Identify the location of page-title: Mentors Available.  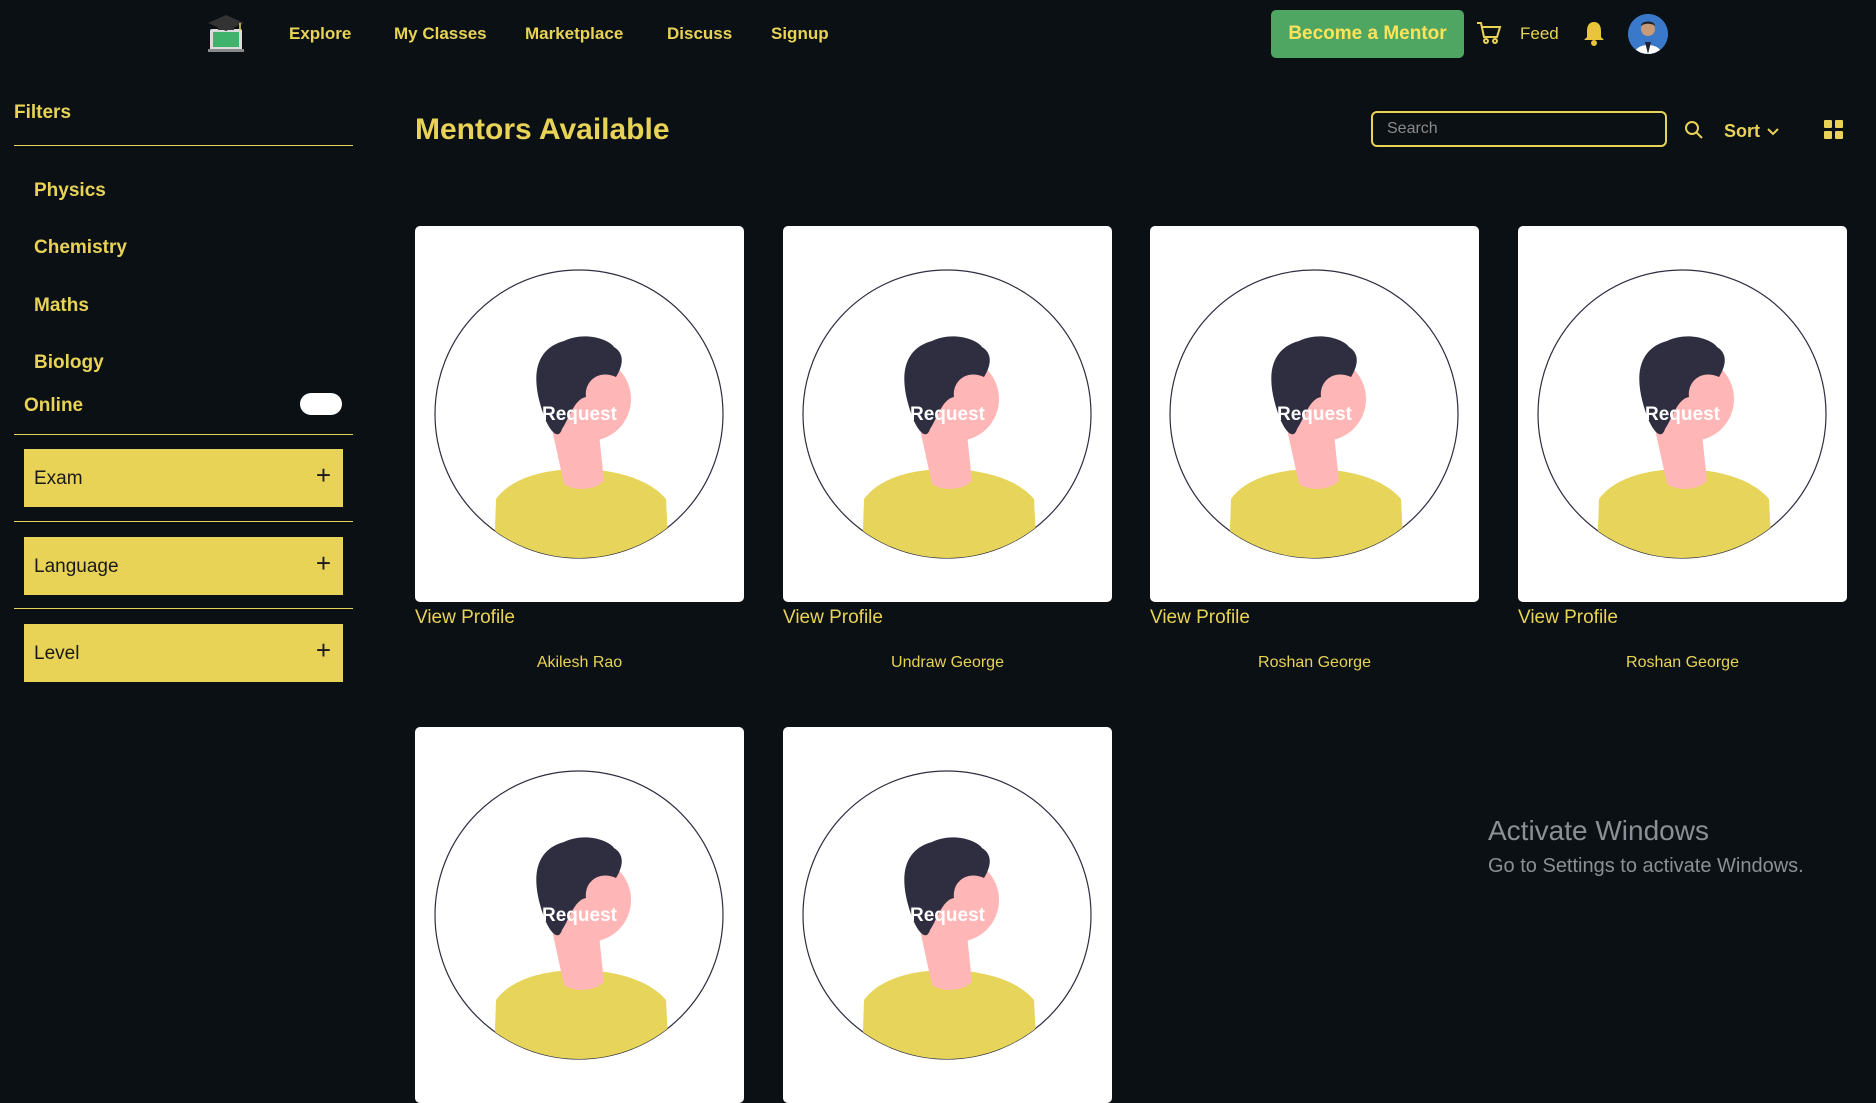
(542, 129).